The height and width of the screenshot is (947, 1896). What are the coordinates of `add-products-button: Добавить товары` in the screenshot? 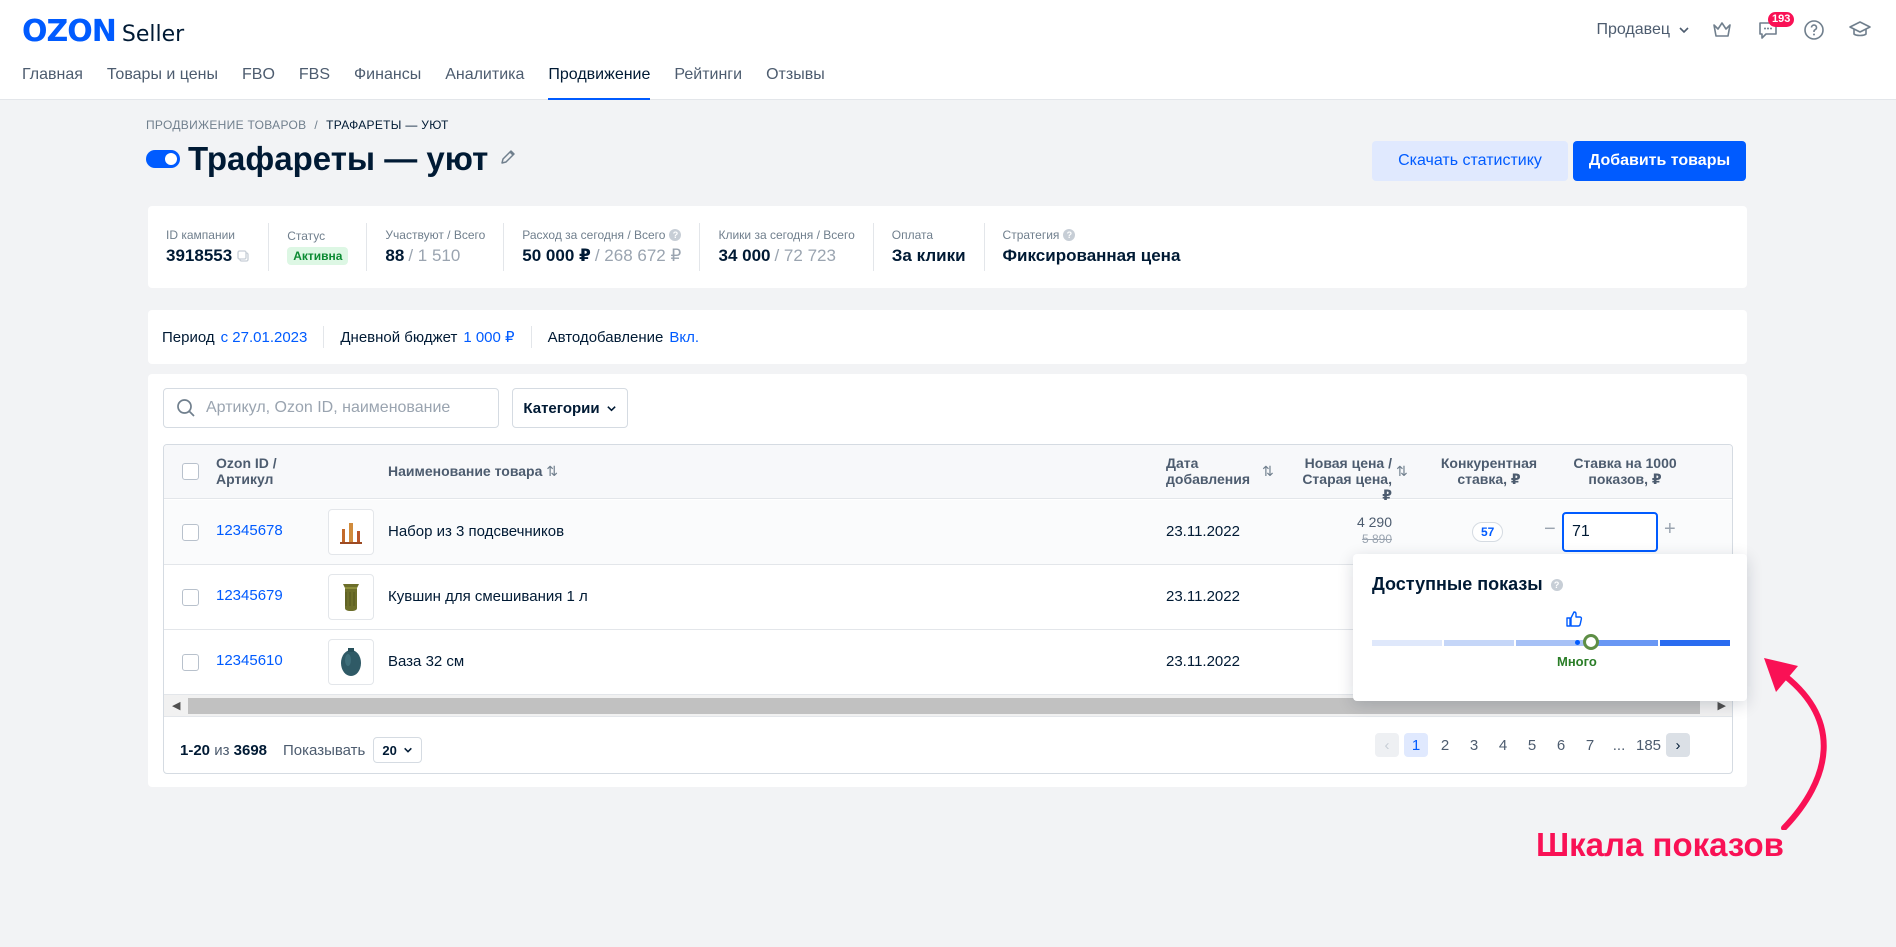 It's located at (1659, 161).